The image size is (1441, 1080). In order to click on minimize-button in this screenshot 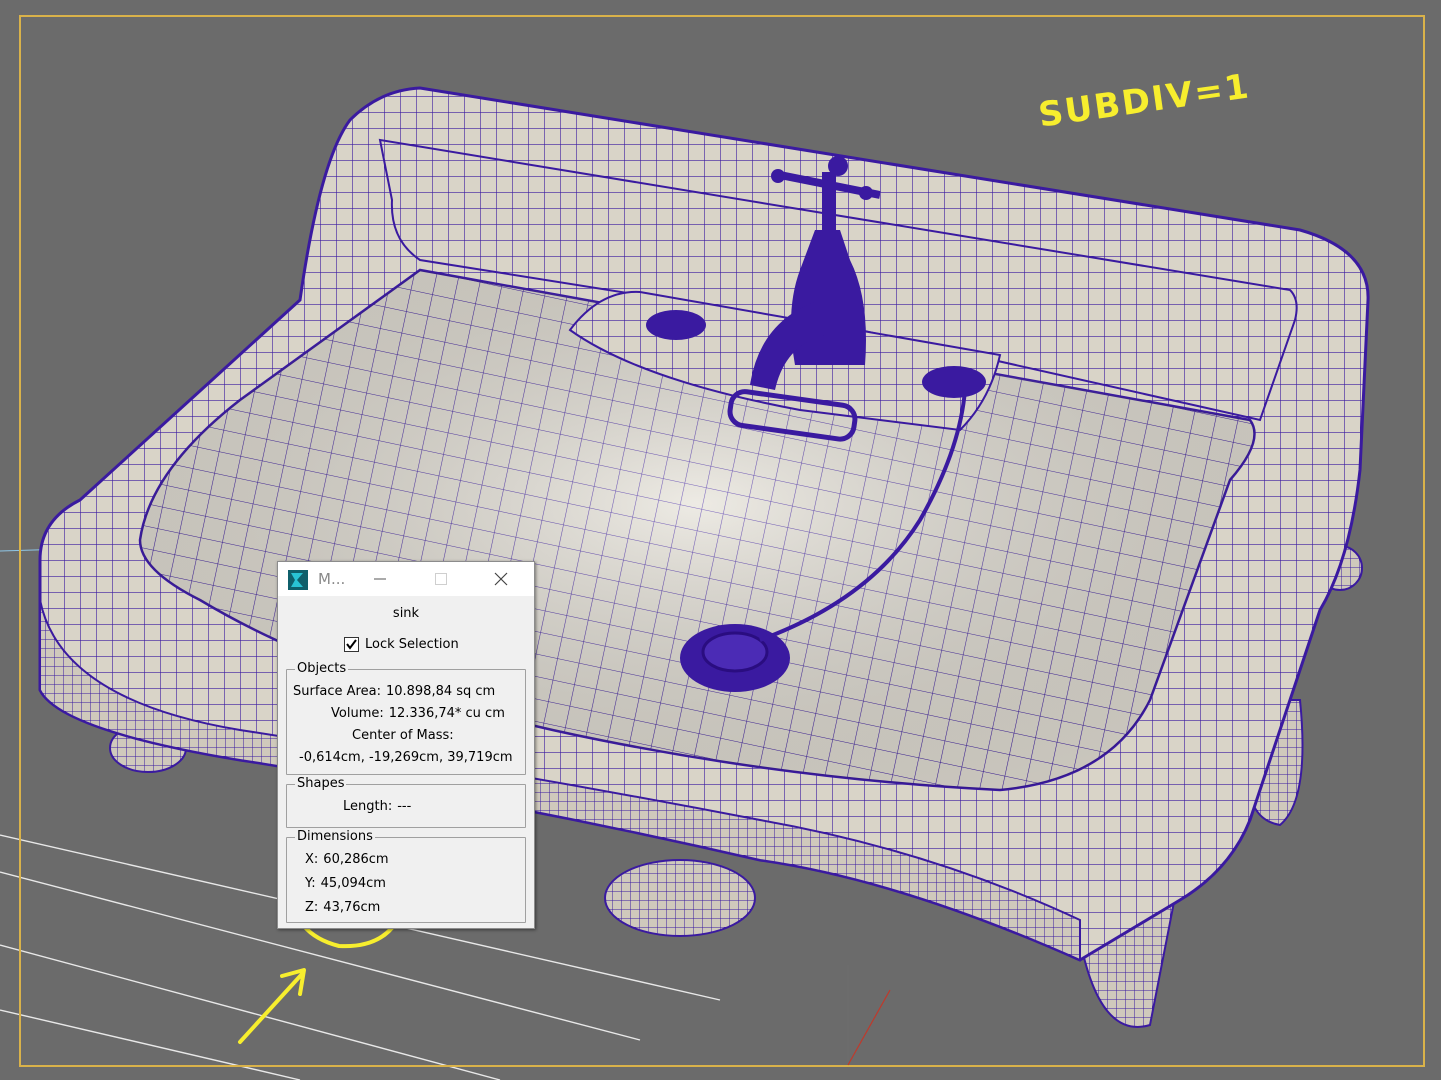, I will do `click(380, 579)`.